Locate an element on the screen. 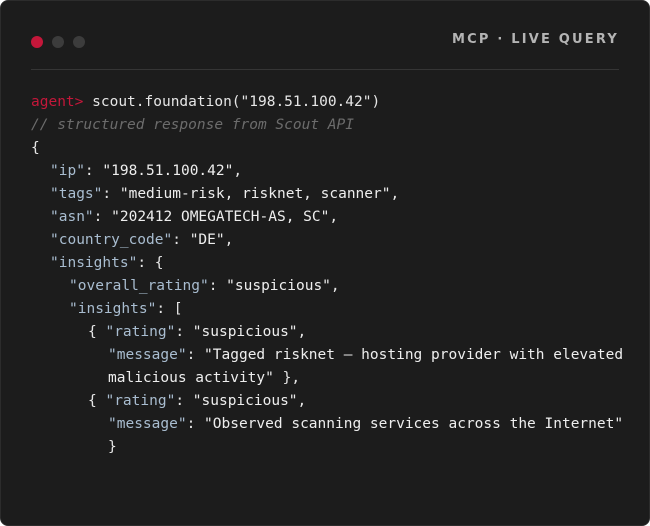 This screenshot has width=650, height=526. json-line-item2-rating: { "rating": "suspicious", is located at coordinates (197, 401).